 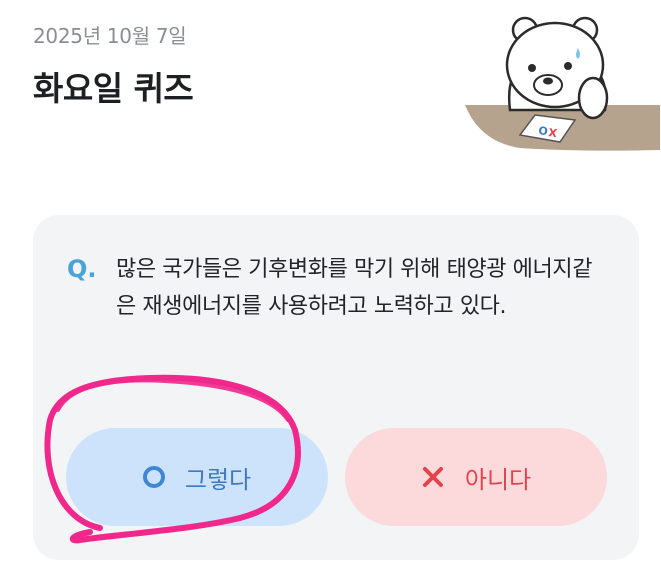 What do you see at coordinates (548, 81) in the screenshot?
I see `bear-nose` at bounding box center [548, 81].